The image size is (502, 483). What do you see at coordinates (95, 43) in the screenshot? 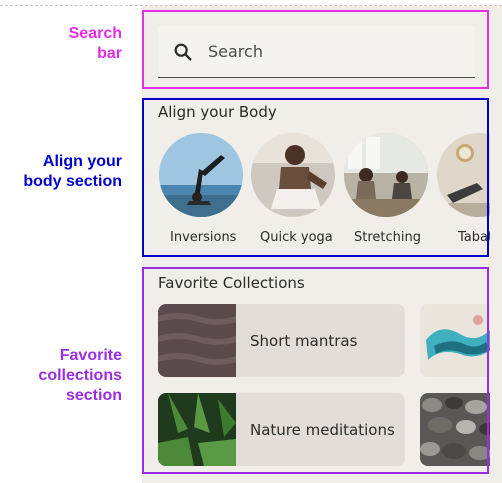
I see `annotation-search-bar: Search bar` at bounding box center [95, 43].